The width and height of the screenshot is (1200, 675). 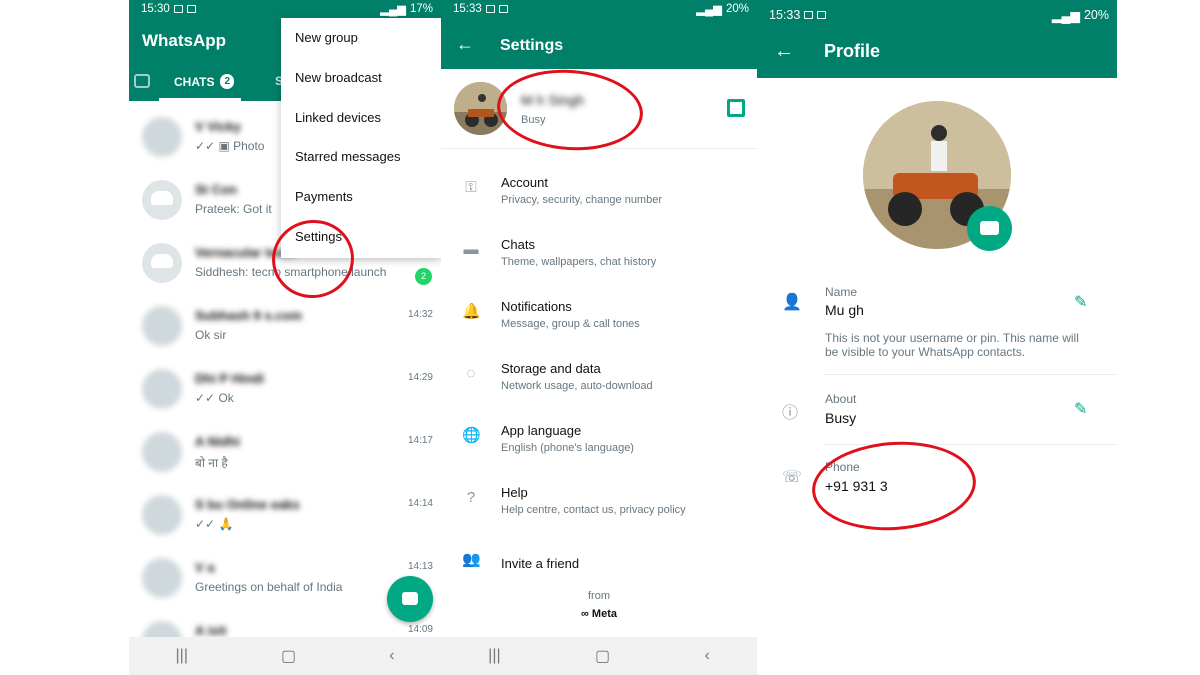 I want to click on menu-item-starred-messages: Starred messages, so click(x=361, y=157).